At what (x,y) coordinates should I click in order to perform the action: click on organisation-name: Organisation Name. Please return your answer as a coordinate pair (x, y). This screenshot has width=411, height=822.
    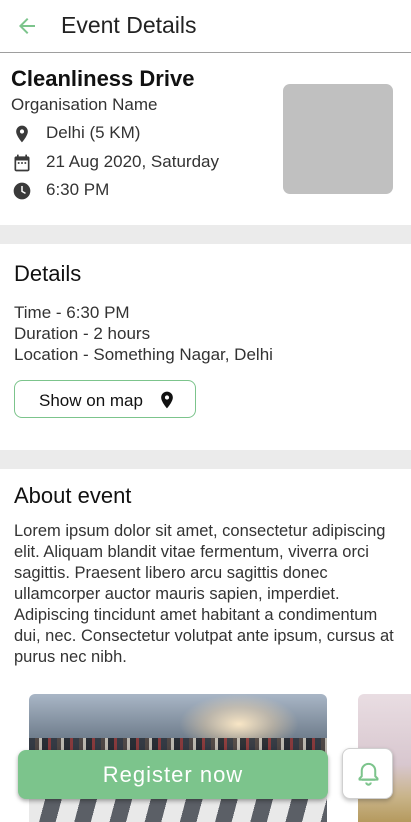
    Looking at the image, I should click on (84, 104).